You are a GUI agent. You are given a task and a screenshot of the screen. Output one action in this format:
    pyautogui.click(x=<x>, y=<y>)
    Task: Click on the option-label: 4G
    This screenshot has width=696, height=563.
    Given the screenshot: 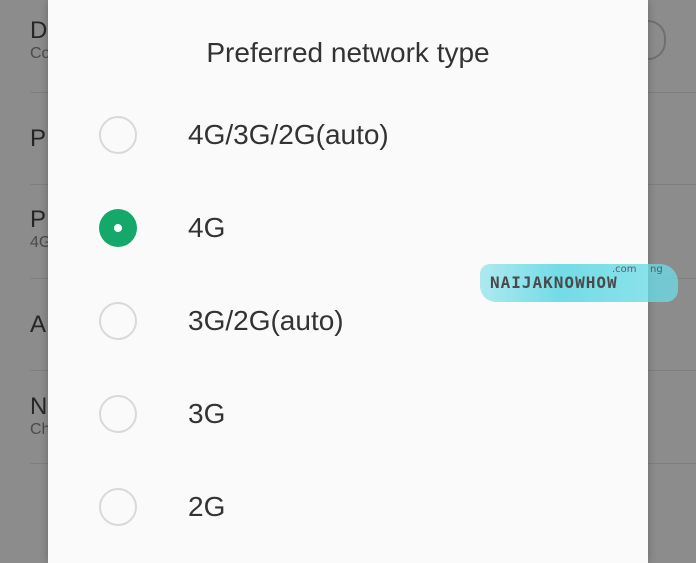 What is the action you would take?
    pyautogui.click(x=207, y=227)
    